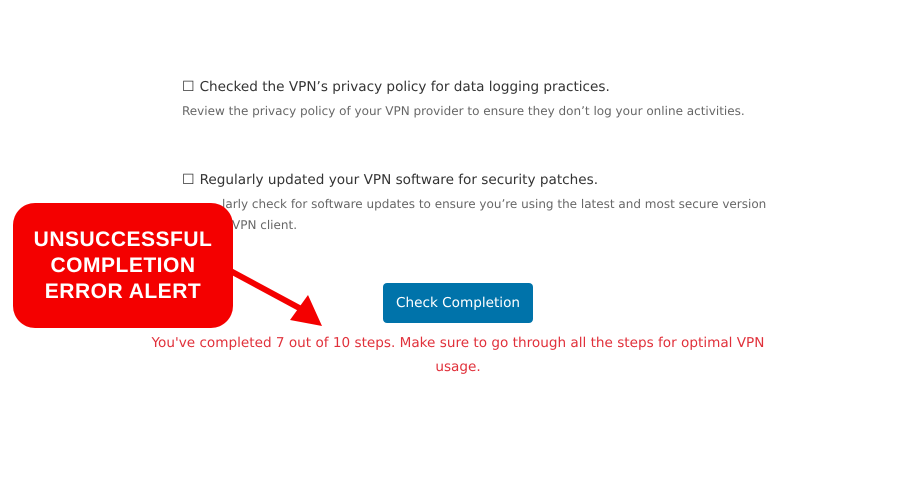 The height and width of the screenshot is (500, 900). Describe the element at coordinates (405, 87) in the screenshot. I see `item-title: Checked the VPN’s privacy policy for data logging practices.` at that location.